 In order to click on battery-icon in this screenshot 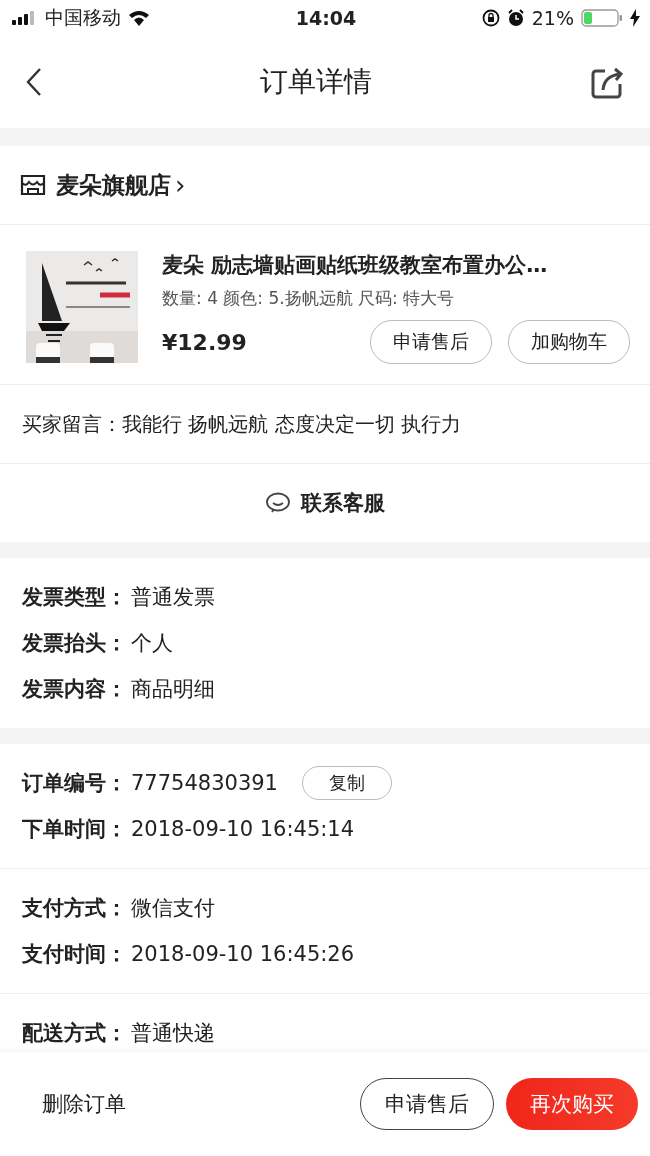, I will do `click(602, 18)`.